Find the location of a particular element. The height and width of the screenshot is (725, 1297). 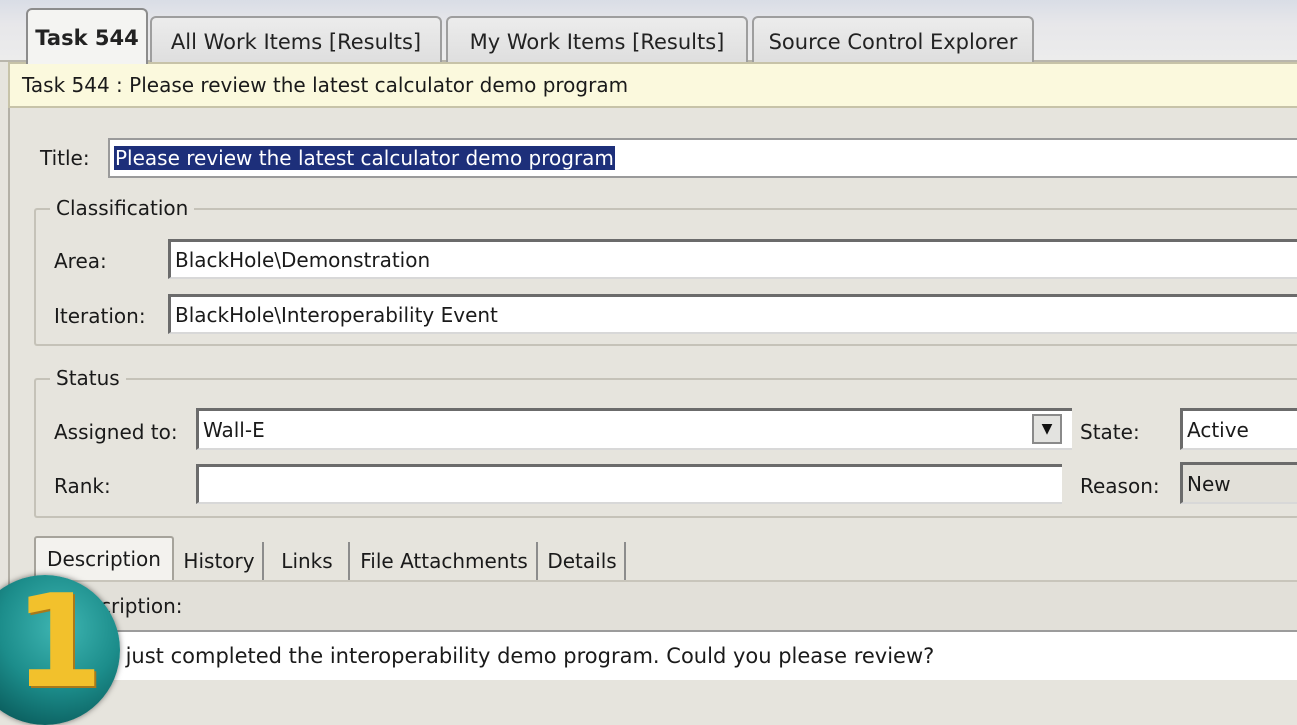

reason-value: New is located at coordinates (1209, 483).